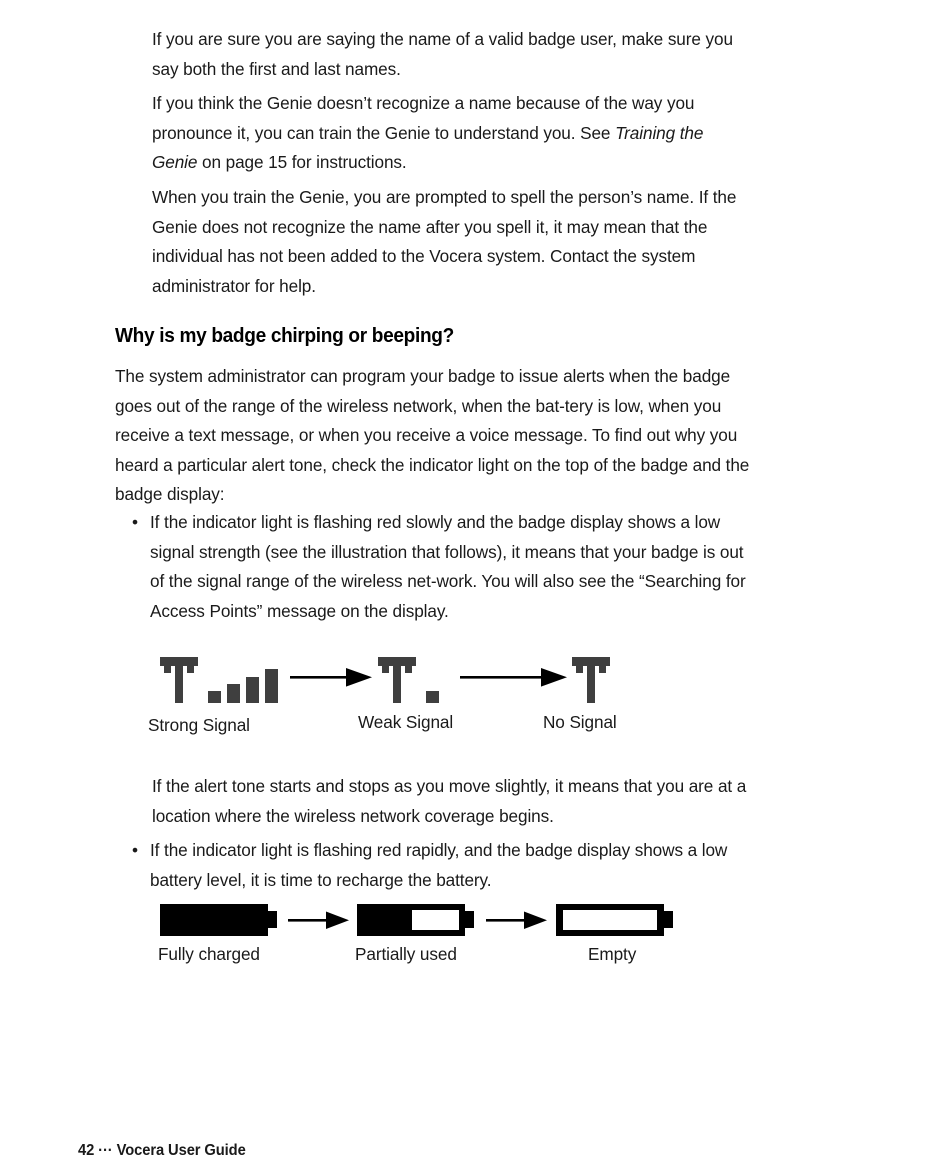  I want to click on arrow-partial-to-empty, so click(516, 920).